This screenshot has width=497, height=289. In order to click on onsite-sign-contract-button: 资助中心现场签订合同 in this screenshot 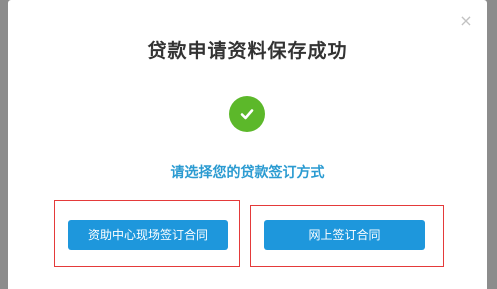, I will do `click(148, 235)`.